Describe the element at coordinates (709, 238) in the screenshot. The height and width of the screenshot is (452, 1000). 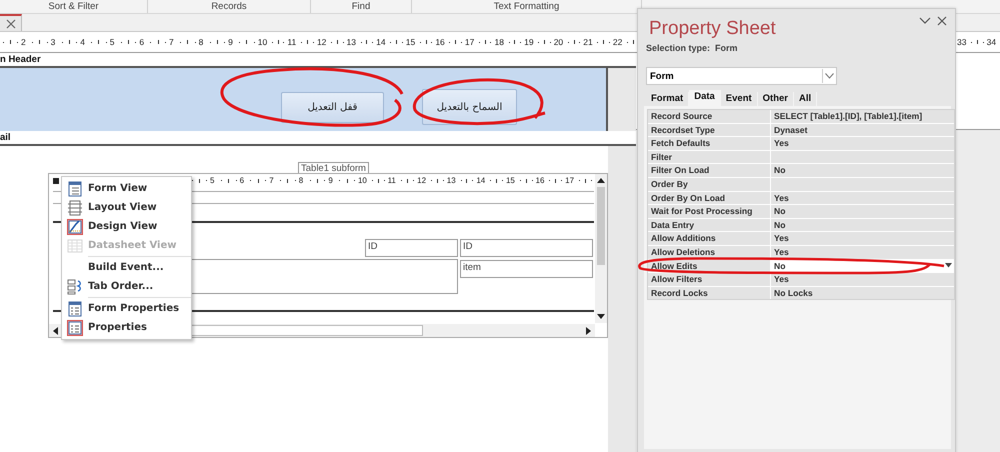
I see `property-name: Allow Additions` at that location.